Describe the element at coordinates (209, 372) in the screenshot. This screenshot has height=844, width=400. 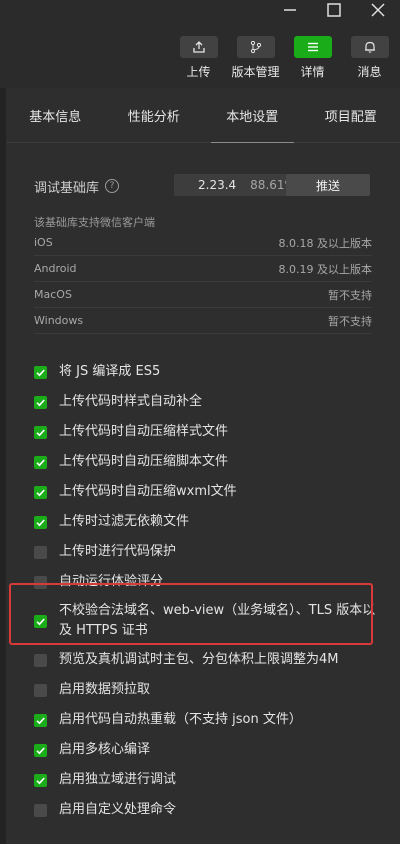
I see `option-compile-es5: 将 JS 编译成 ES5` at that location.